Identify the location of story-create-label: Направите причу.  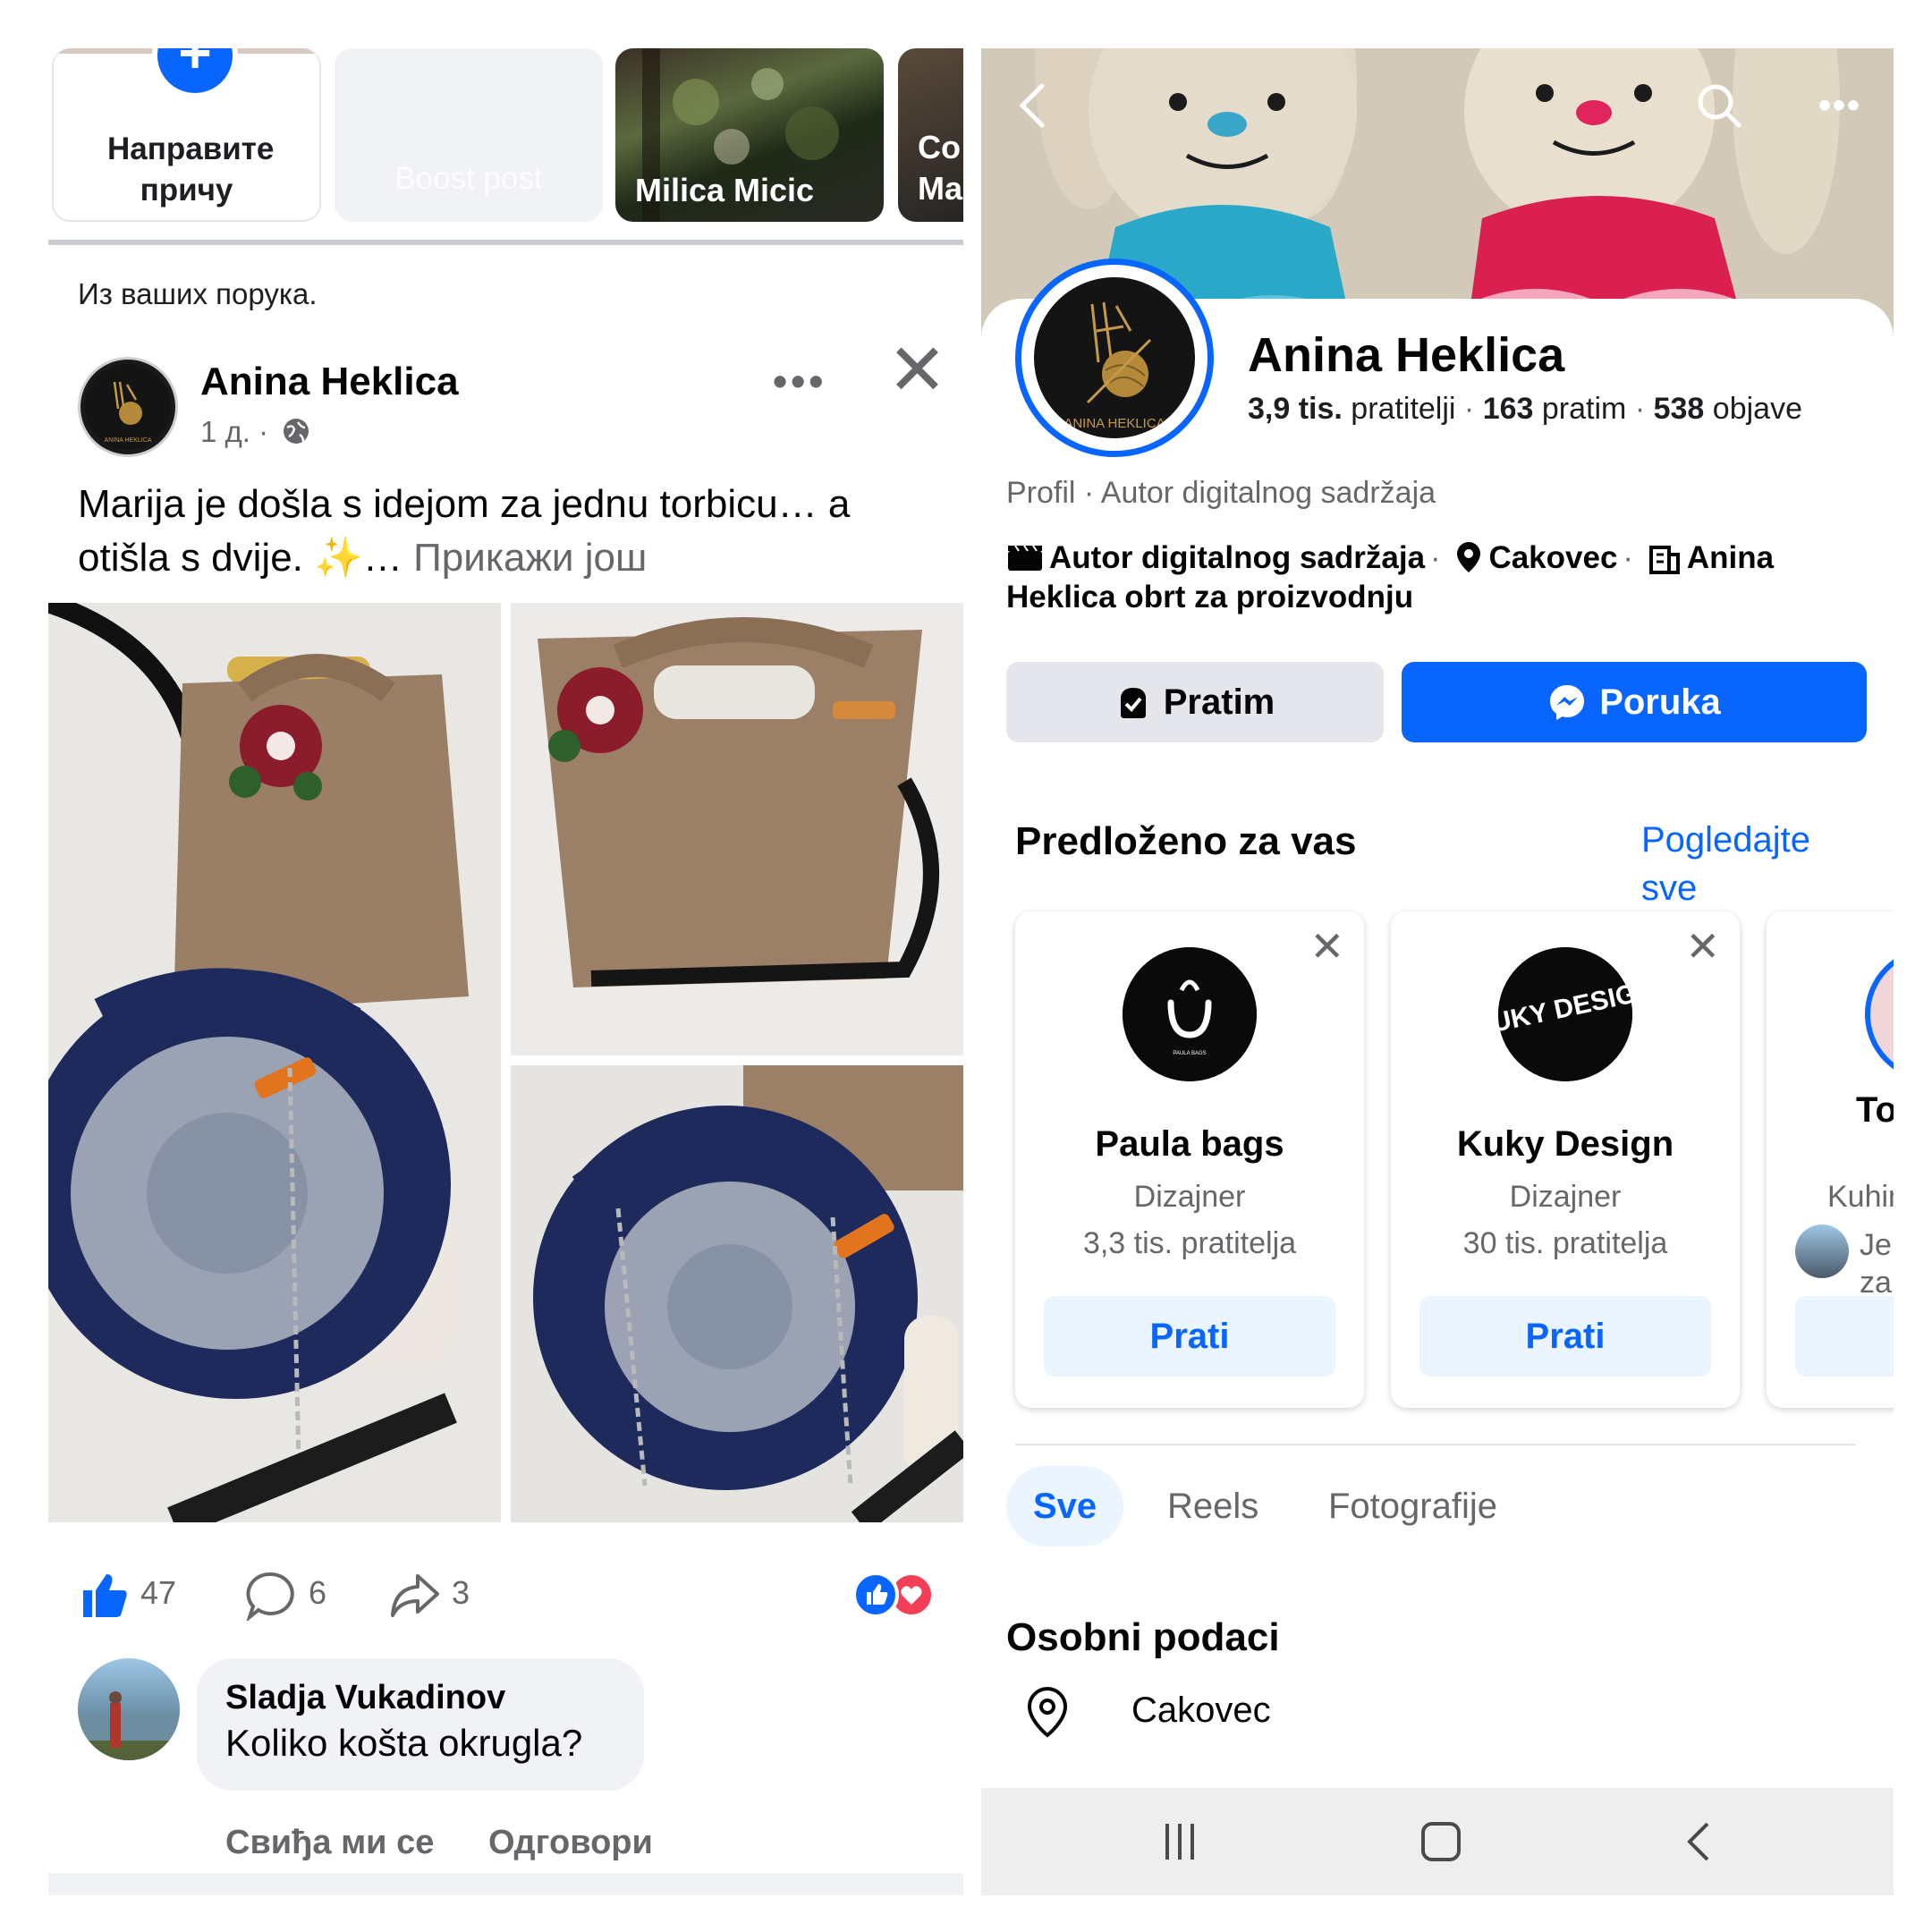
(191, 169).